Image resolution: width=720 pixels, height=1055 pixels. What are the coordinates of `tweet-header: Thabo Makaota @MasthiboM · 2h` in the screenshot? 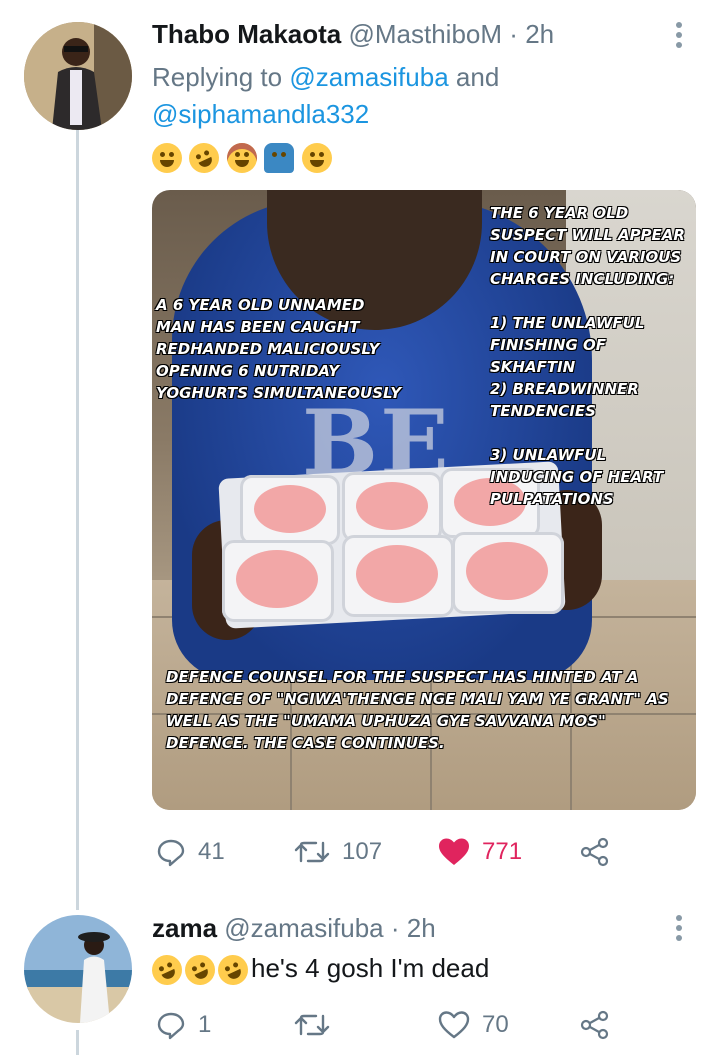 It's located at (353, 34).